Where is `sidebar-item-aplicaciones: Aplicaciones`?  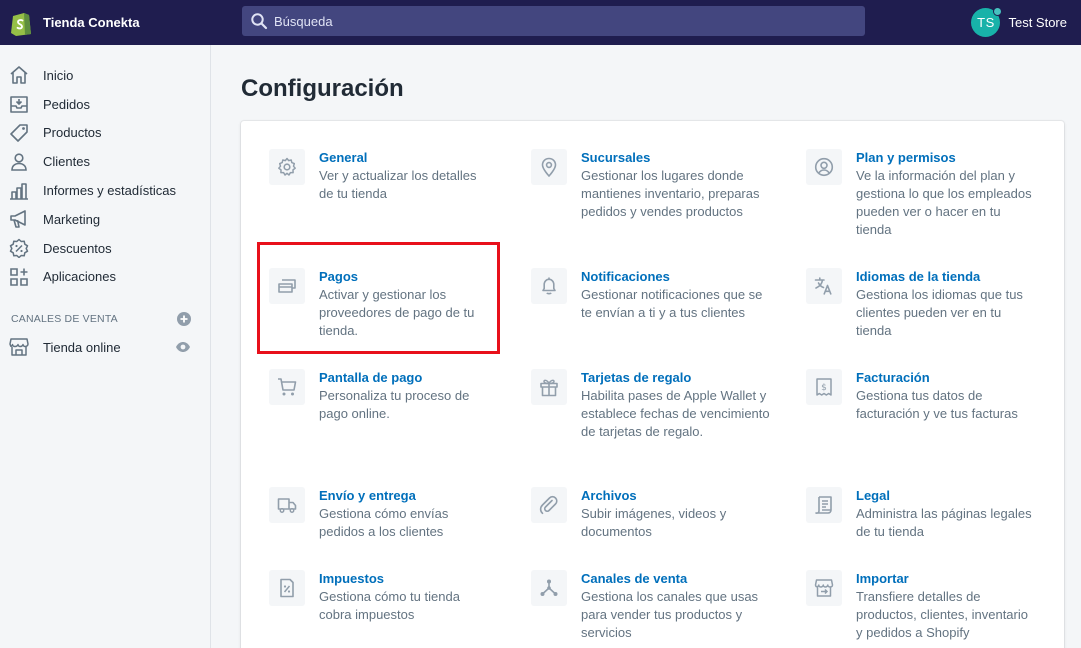 sidebar-item-aplicaciones: Aplicaciones is located at coordinates (105, 277).